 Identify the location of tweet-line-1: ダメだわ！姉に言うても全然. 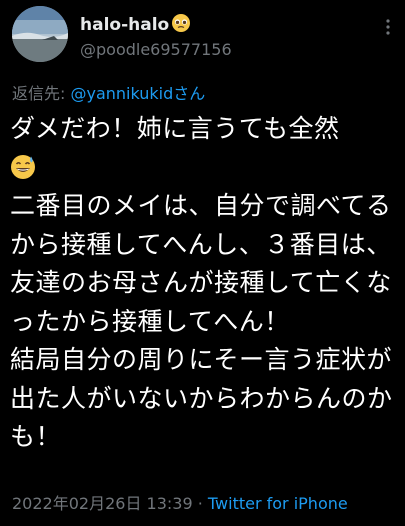
(175, 128).